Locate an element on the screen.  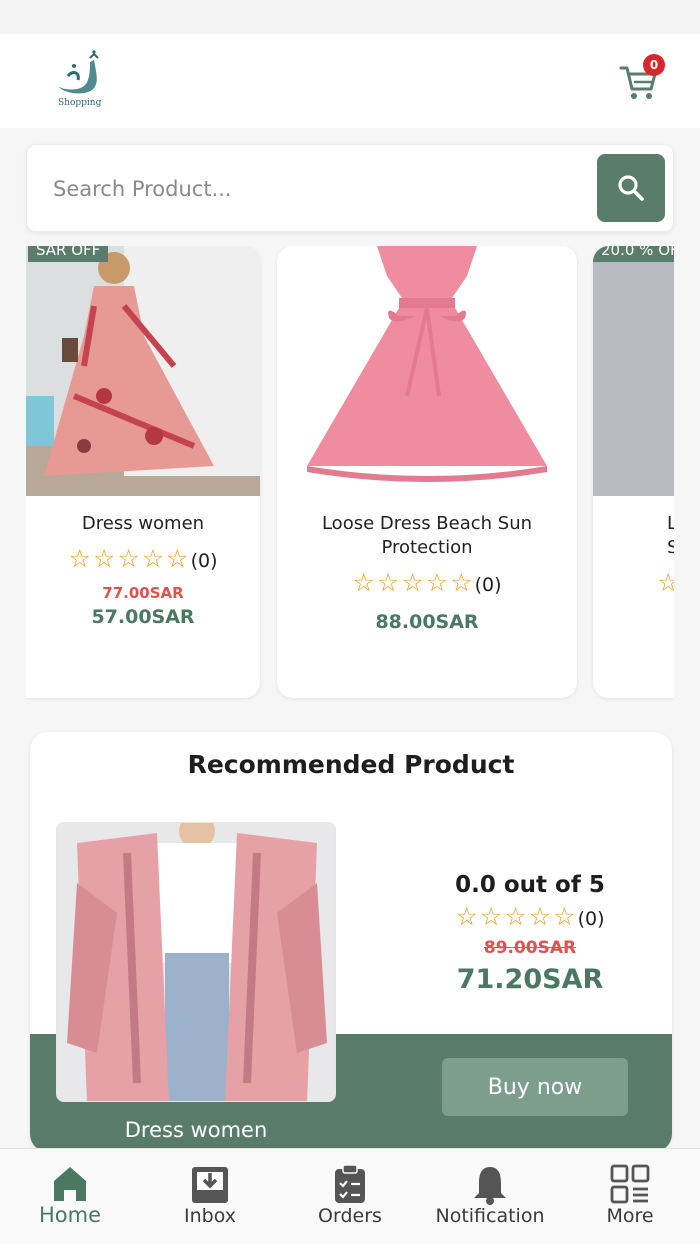
bell-icon is located at coordinates (490, 1186).